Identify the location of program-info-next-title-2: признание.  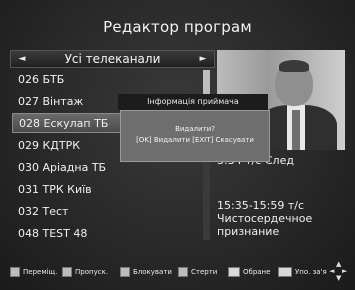
(248, 231).